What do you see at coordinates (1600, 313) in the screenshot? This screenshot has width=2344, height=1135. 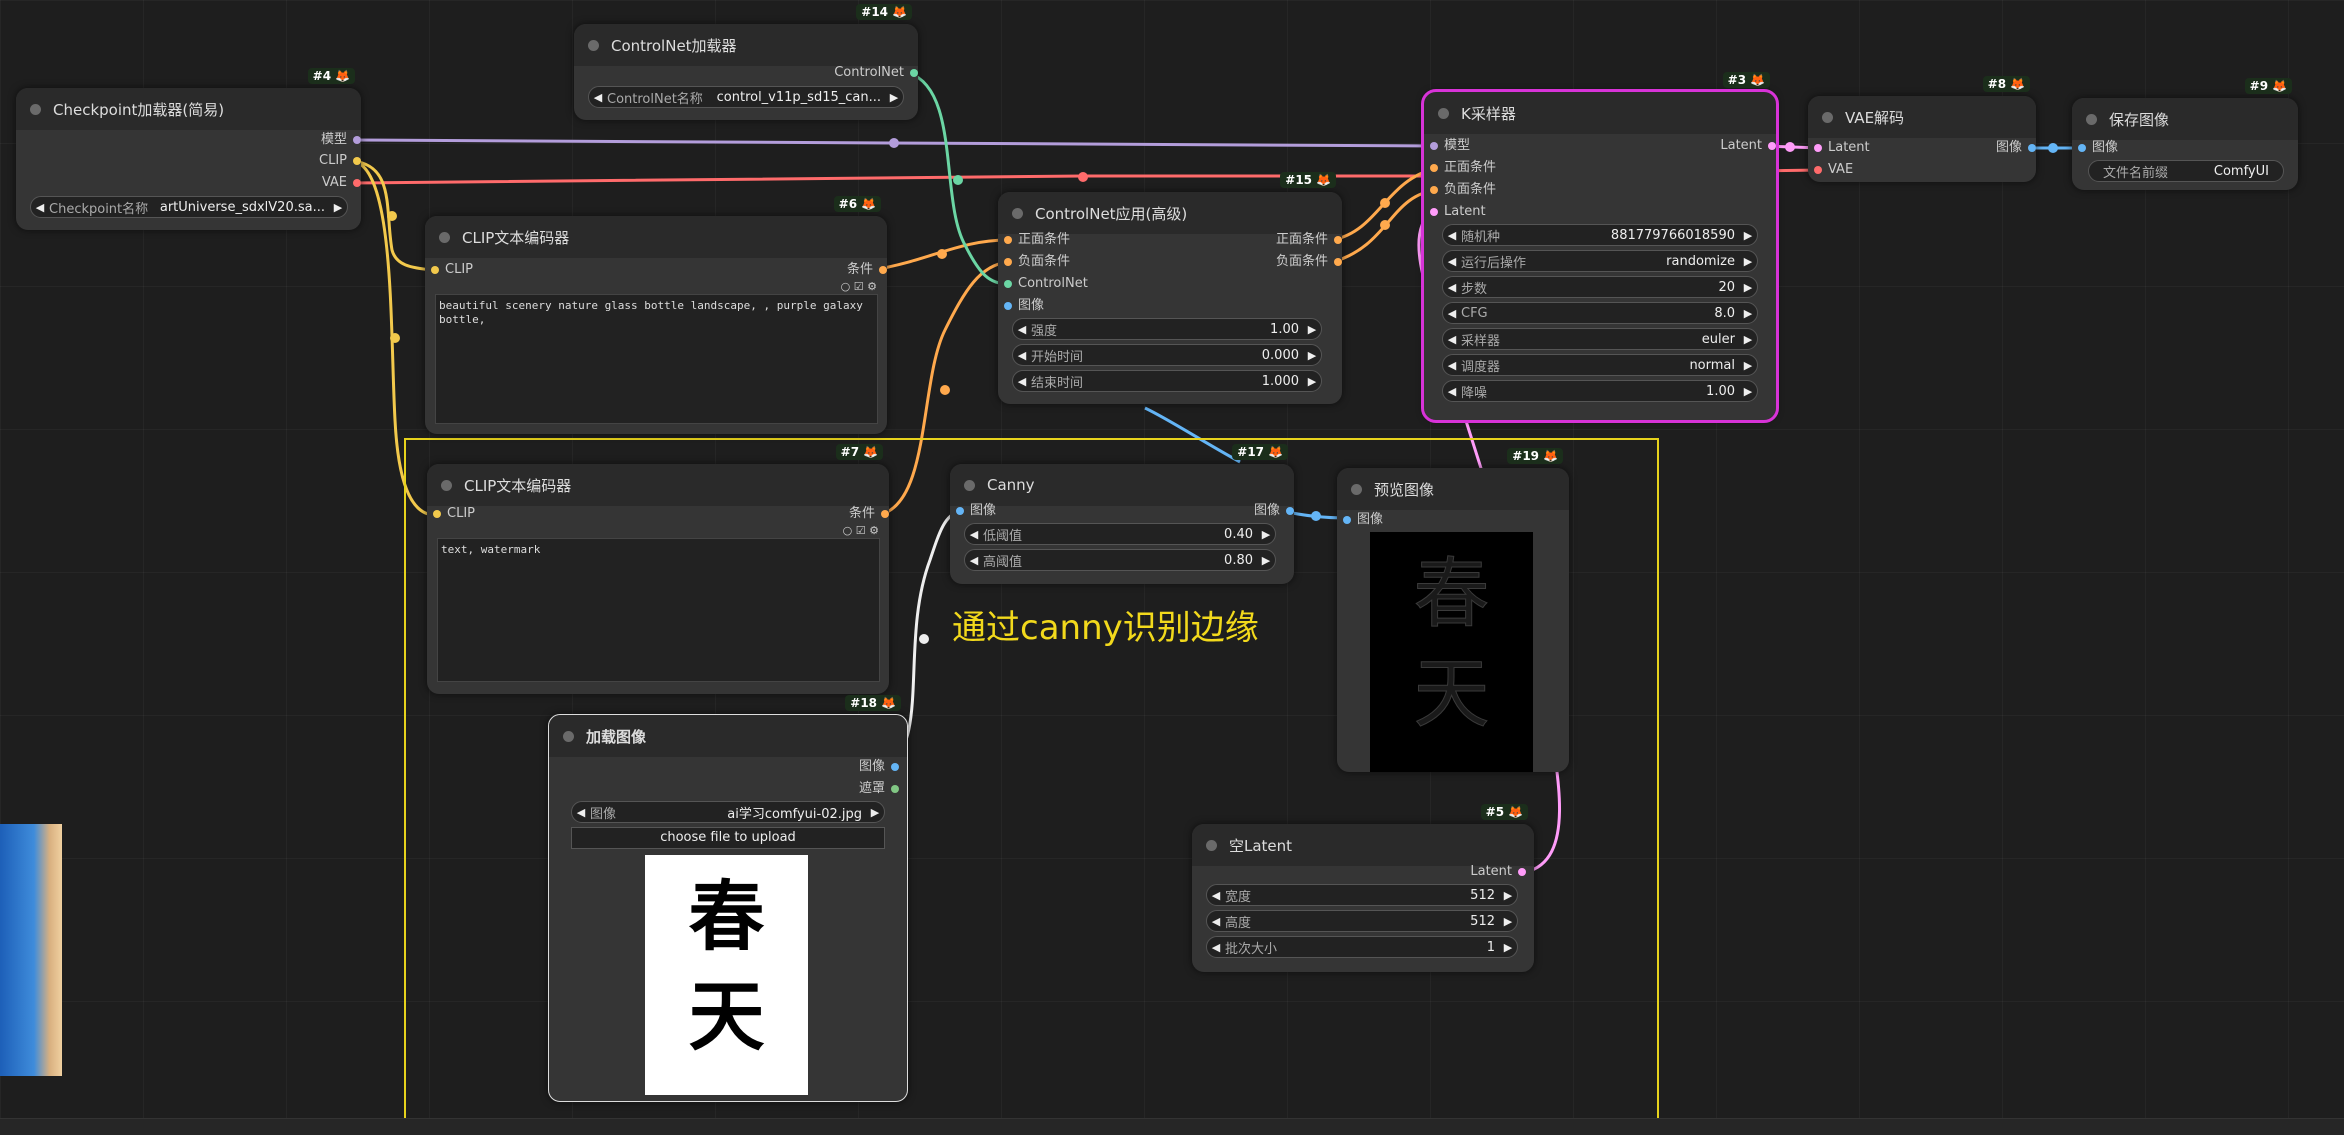 I see `cfg-widget: ◀ CFG 8.0 ▶` at bounding box center [1600, 313].